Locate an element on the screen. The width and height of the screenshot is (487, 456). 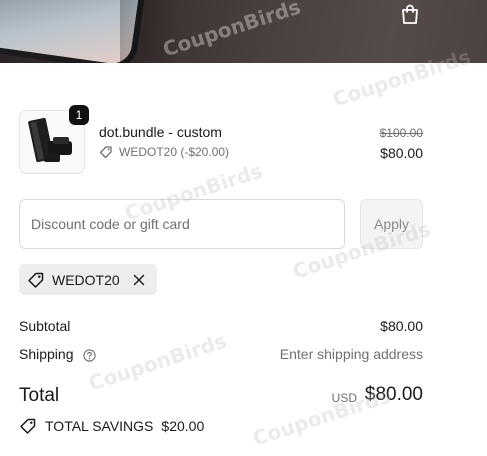
savings-value: $20.00 is located at coordinates (183, 426).